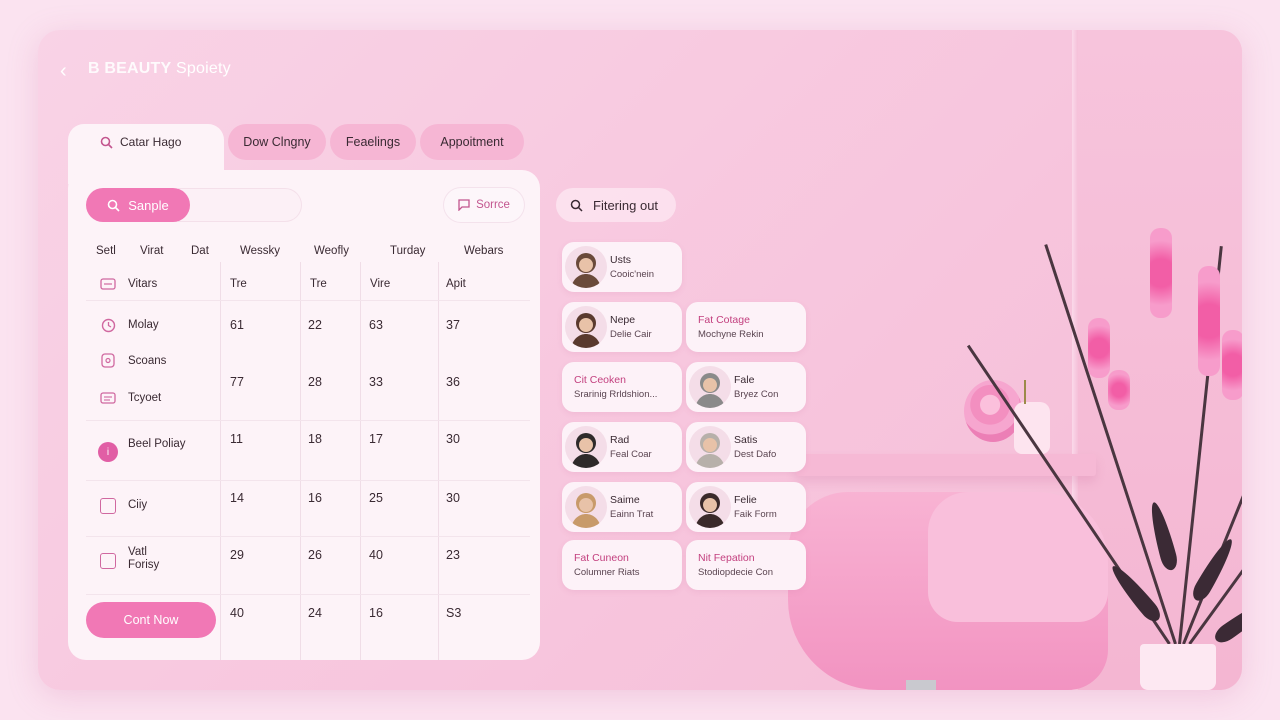 Image resolution: width=1280 pixels, height=720 pixels. Describe the element at coordinates (755, 514) in the screenshot. I see `profile-subtitle: Faik Form` at that location.